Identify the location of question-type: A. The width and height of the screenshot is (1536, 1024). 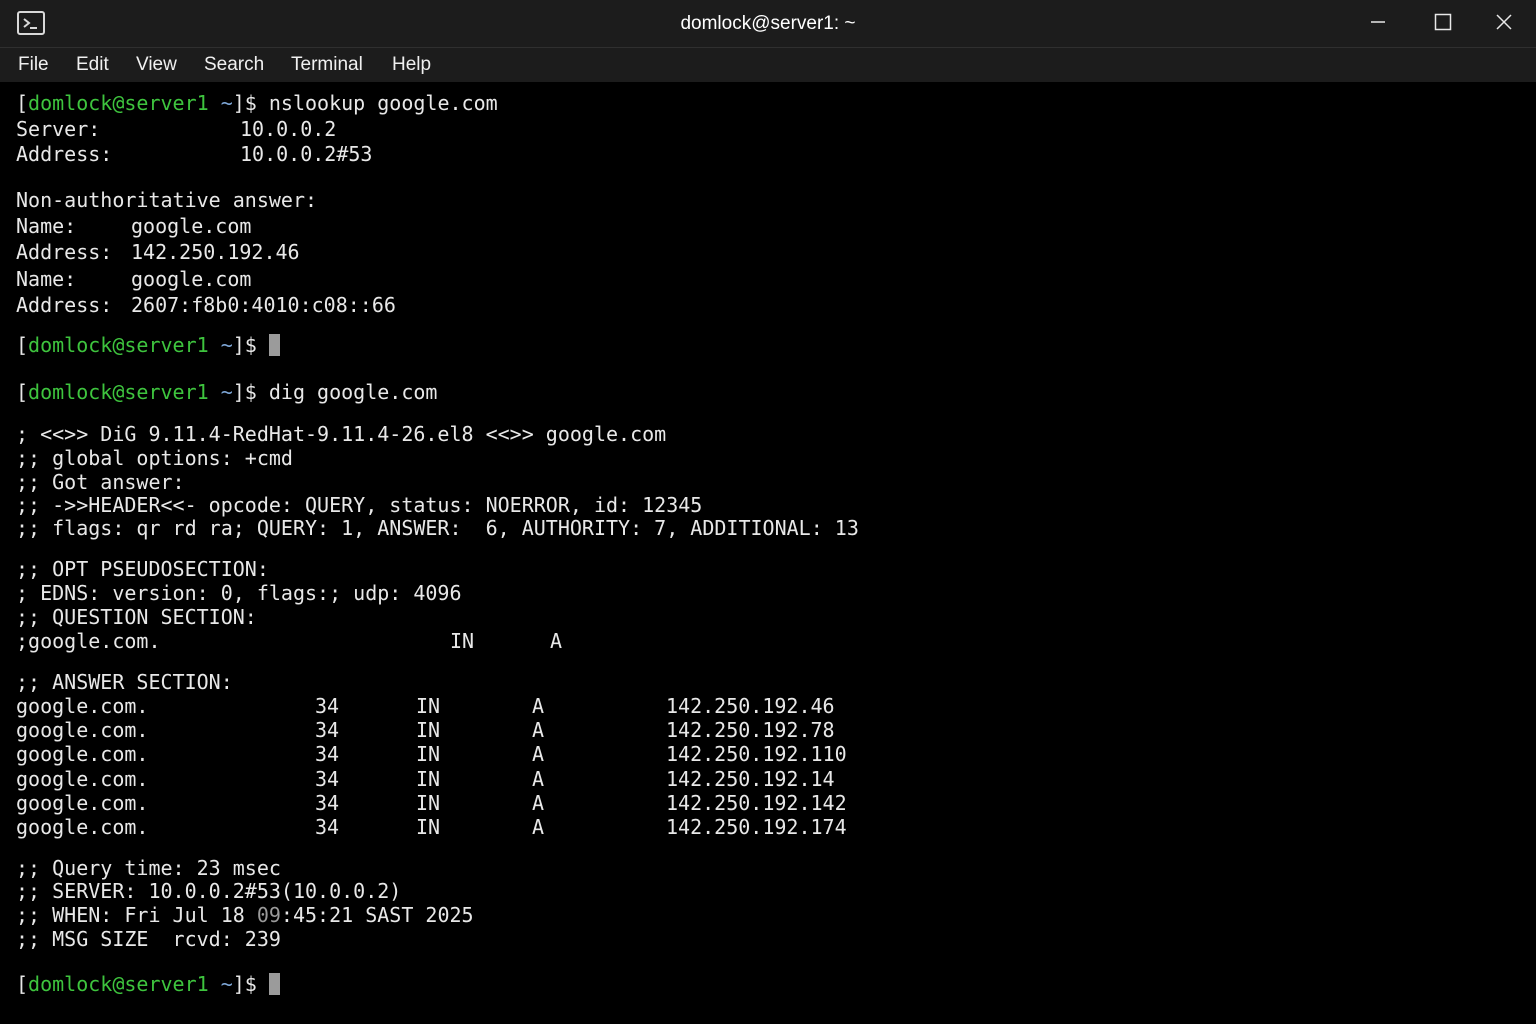
(556, 641).